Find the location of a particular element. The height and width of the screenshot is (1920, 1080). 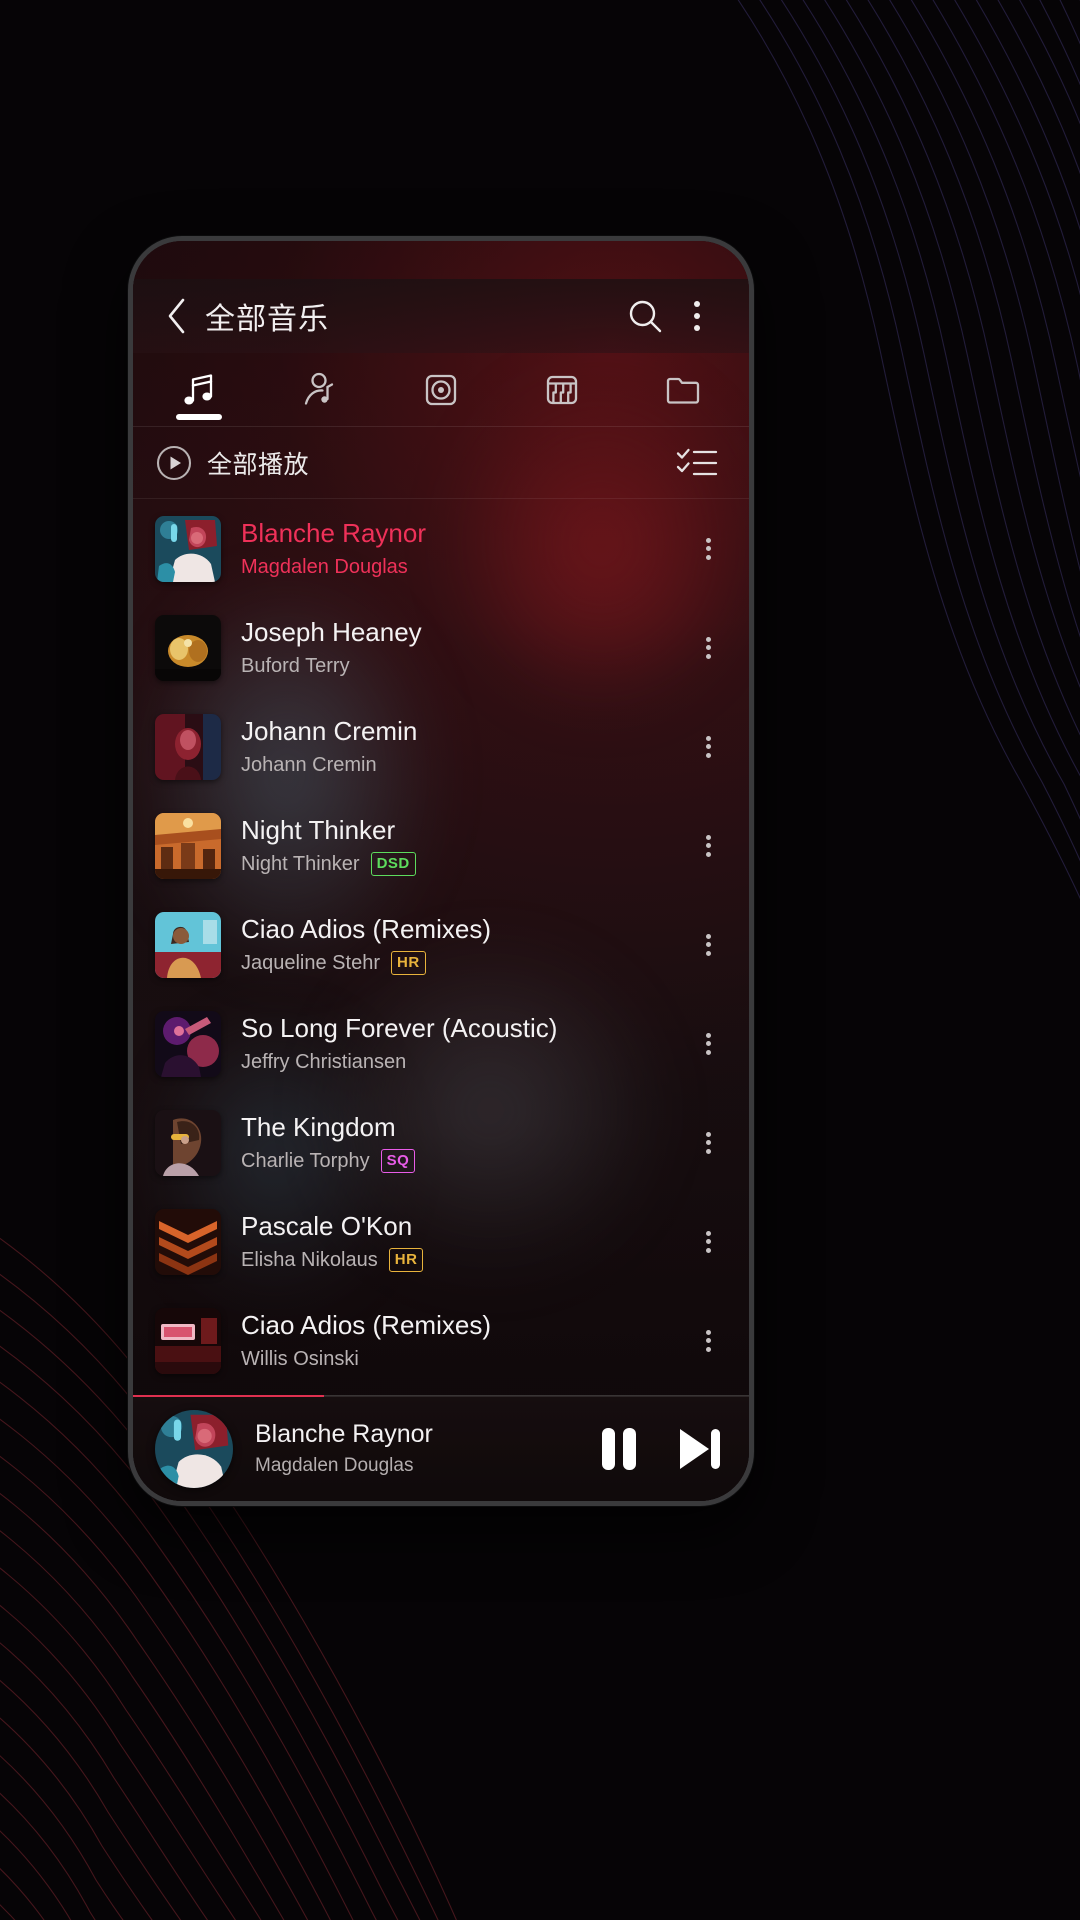

table-row: The Kingdom Charlie Torphy SQ is located at coordinates (441, 1142).